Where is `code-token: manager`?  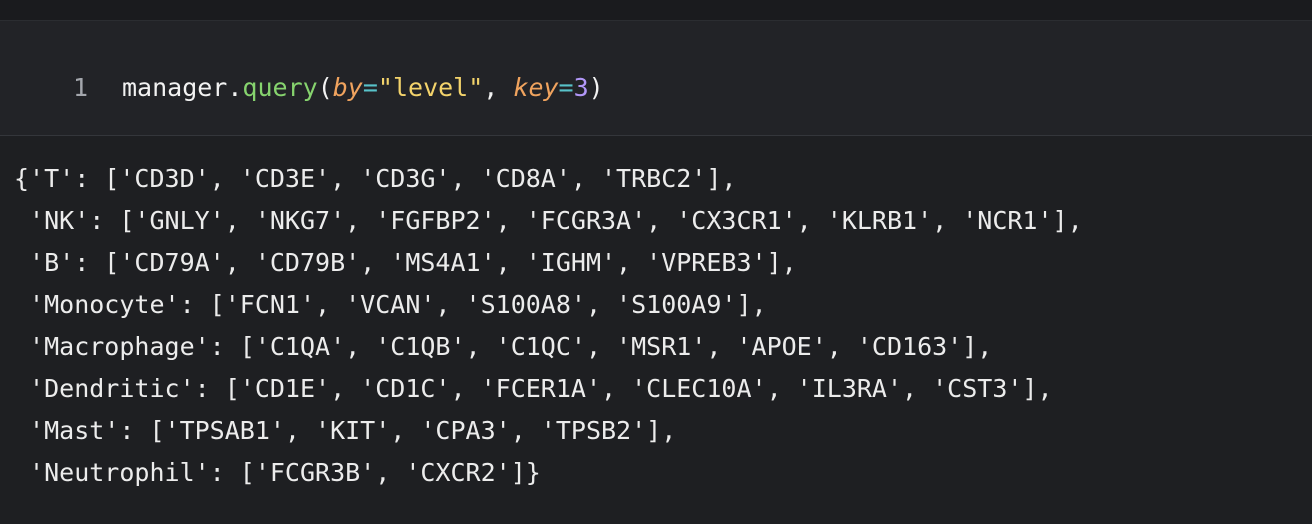
code-token: manager is located at coordinates (175, 87).